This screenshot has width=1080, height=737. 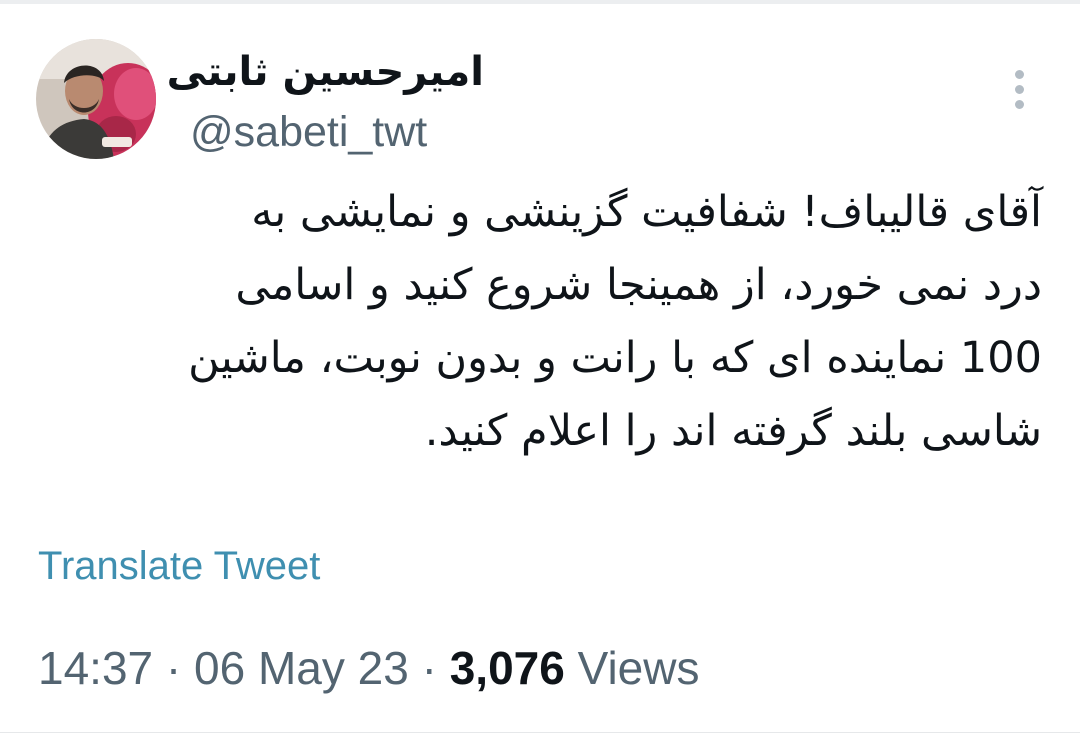 I want to click on tweet-date: 06 May 23, so click(x=301, y=668).